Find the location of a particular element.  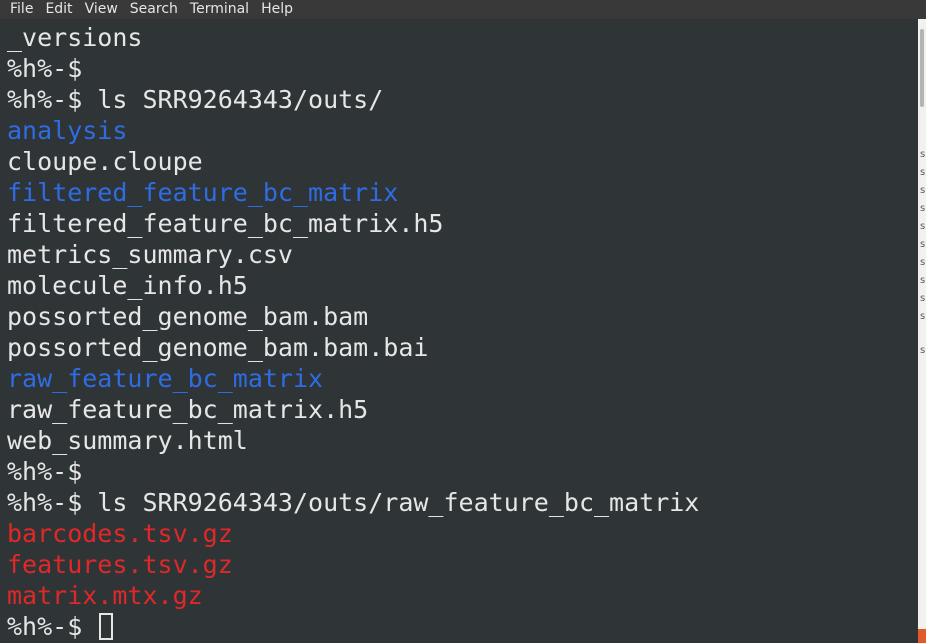

terminal-line: molecule_info.h5 is located at coordinates (127, 285).